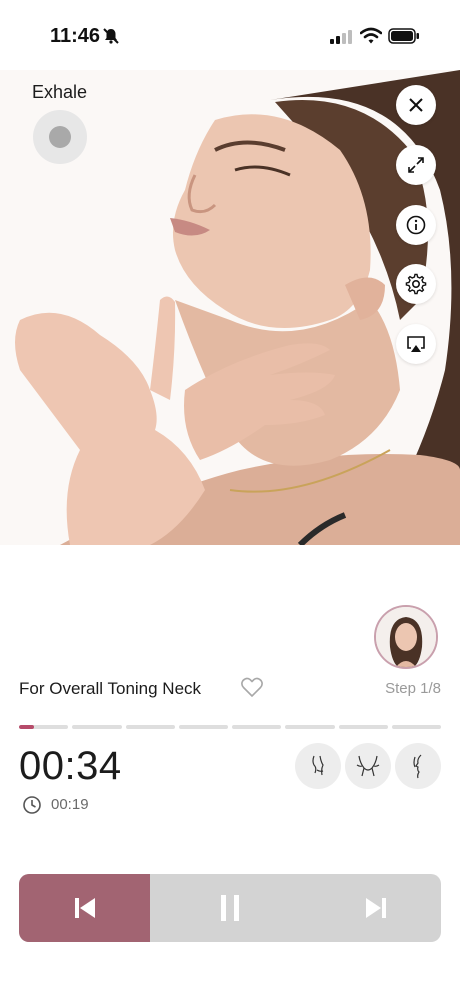 The width and height of the screenshot is (460, 1000). I want to click on next-button, so click(375, 908).